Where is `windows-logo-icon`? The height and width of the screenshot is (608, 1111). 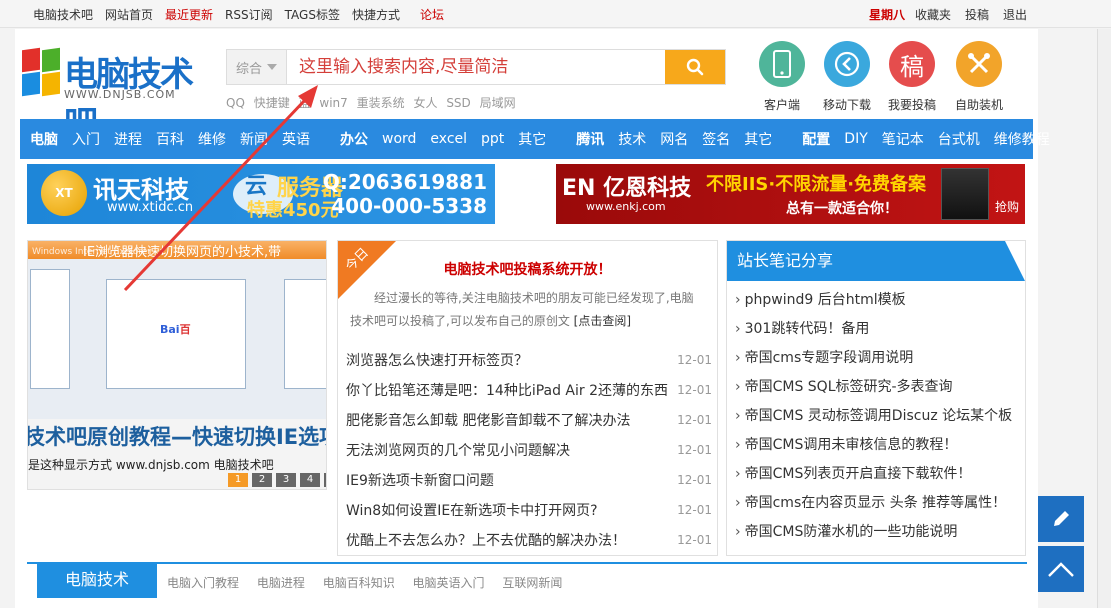 windows-logo-icon is located at coordinates (42, 72).